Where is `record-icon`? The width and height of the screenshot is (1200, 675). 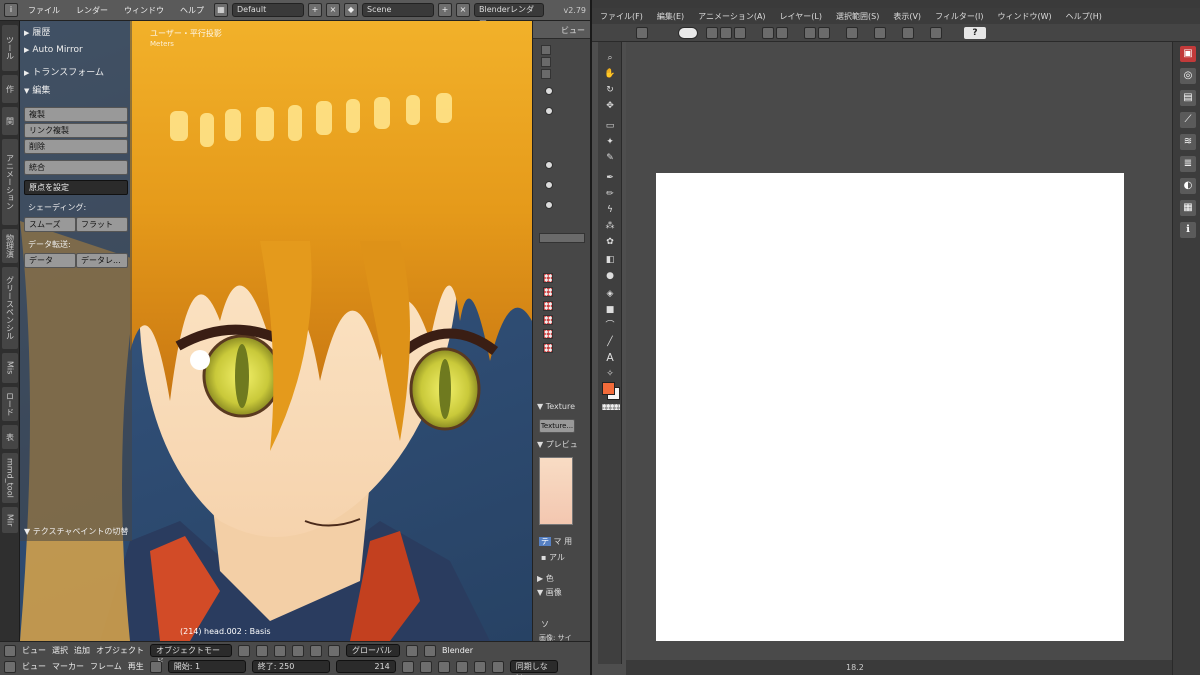
record-icon is located at coordinates (155, 666).